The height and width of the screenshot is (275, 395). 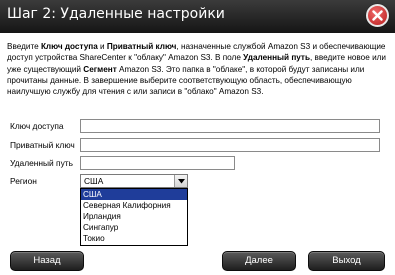 I want to click on region-selected-value: США, so click(x=94, y=181).